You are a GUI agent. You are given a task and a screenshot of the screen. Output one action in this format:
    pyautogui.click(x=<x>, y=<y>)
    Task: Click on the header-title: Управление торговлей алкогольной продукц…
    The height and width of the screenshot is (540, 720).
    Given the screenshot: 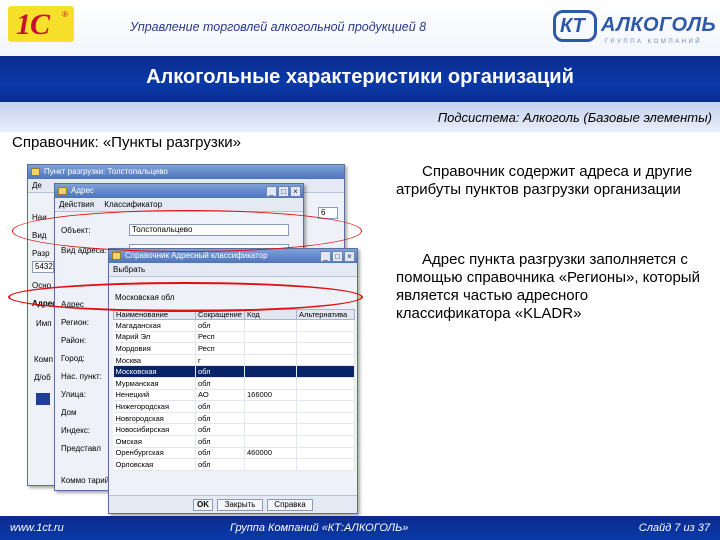 What is the action you would take?
    pyautogui.click(x=278, y=27)
    